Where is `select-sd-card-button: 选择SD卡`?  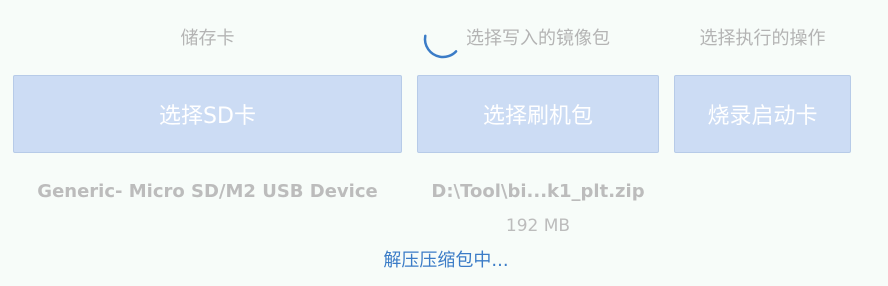
select-sd-card-button: 选择SD卡 is located at coordinates (207, 114).